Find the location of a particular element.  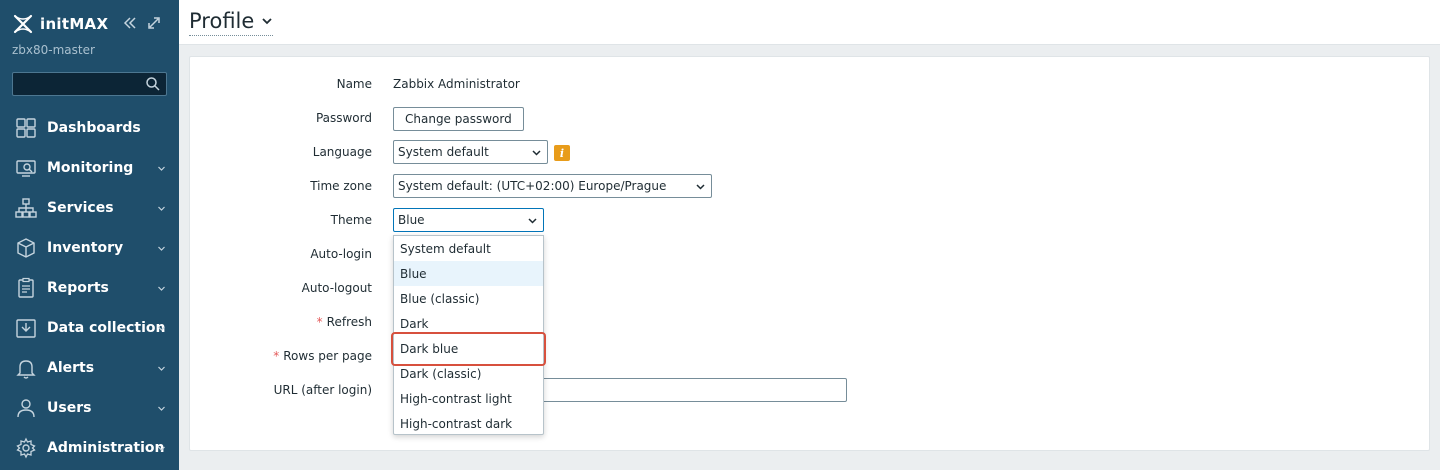

password-label: Password is located at coordinates (343, 118).